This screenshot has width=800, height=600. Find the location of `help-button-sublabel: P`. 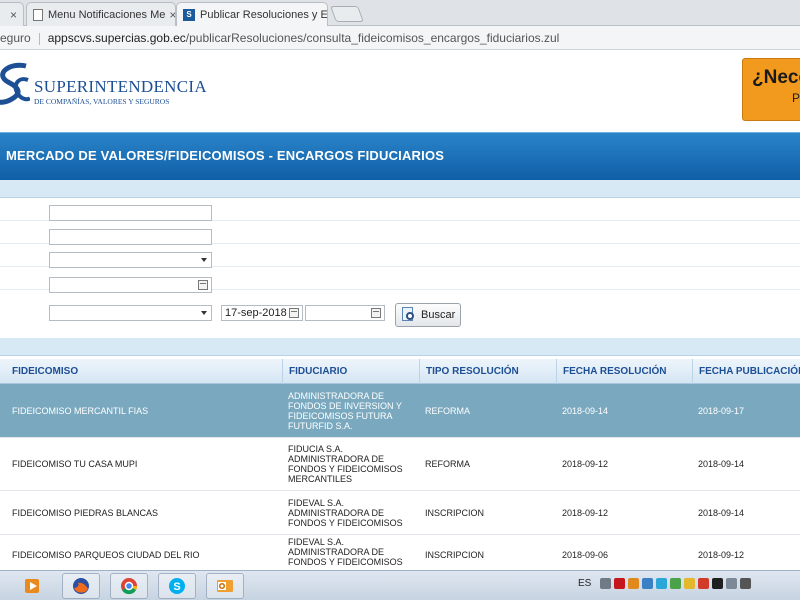

help-button-sublabel: P is located at coordinates (796, 98).